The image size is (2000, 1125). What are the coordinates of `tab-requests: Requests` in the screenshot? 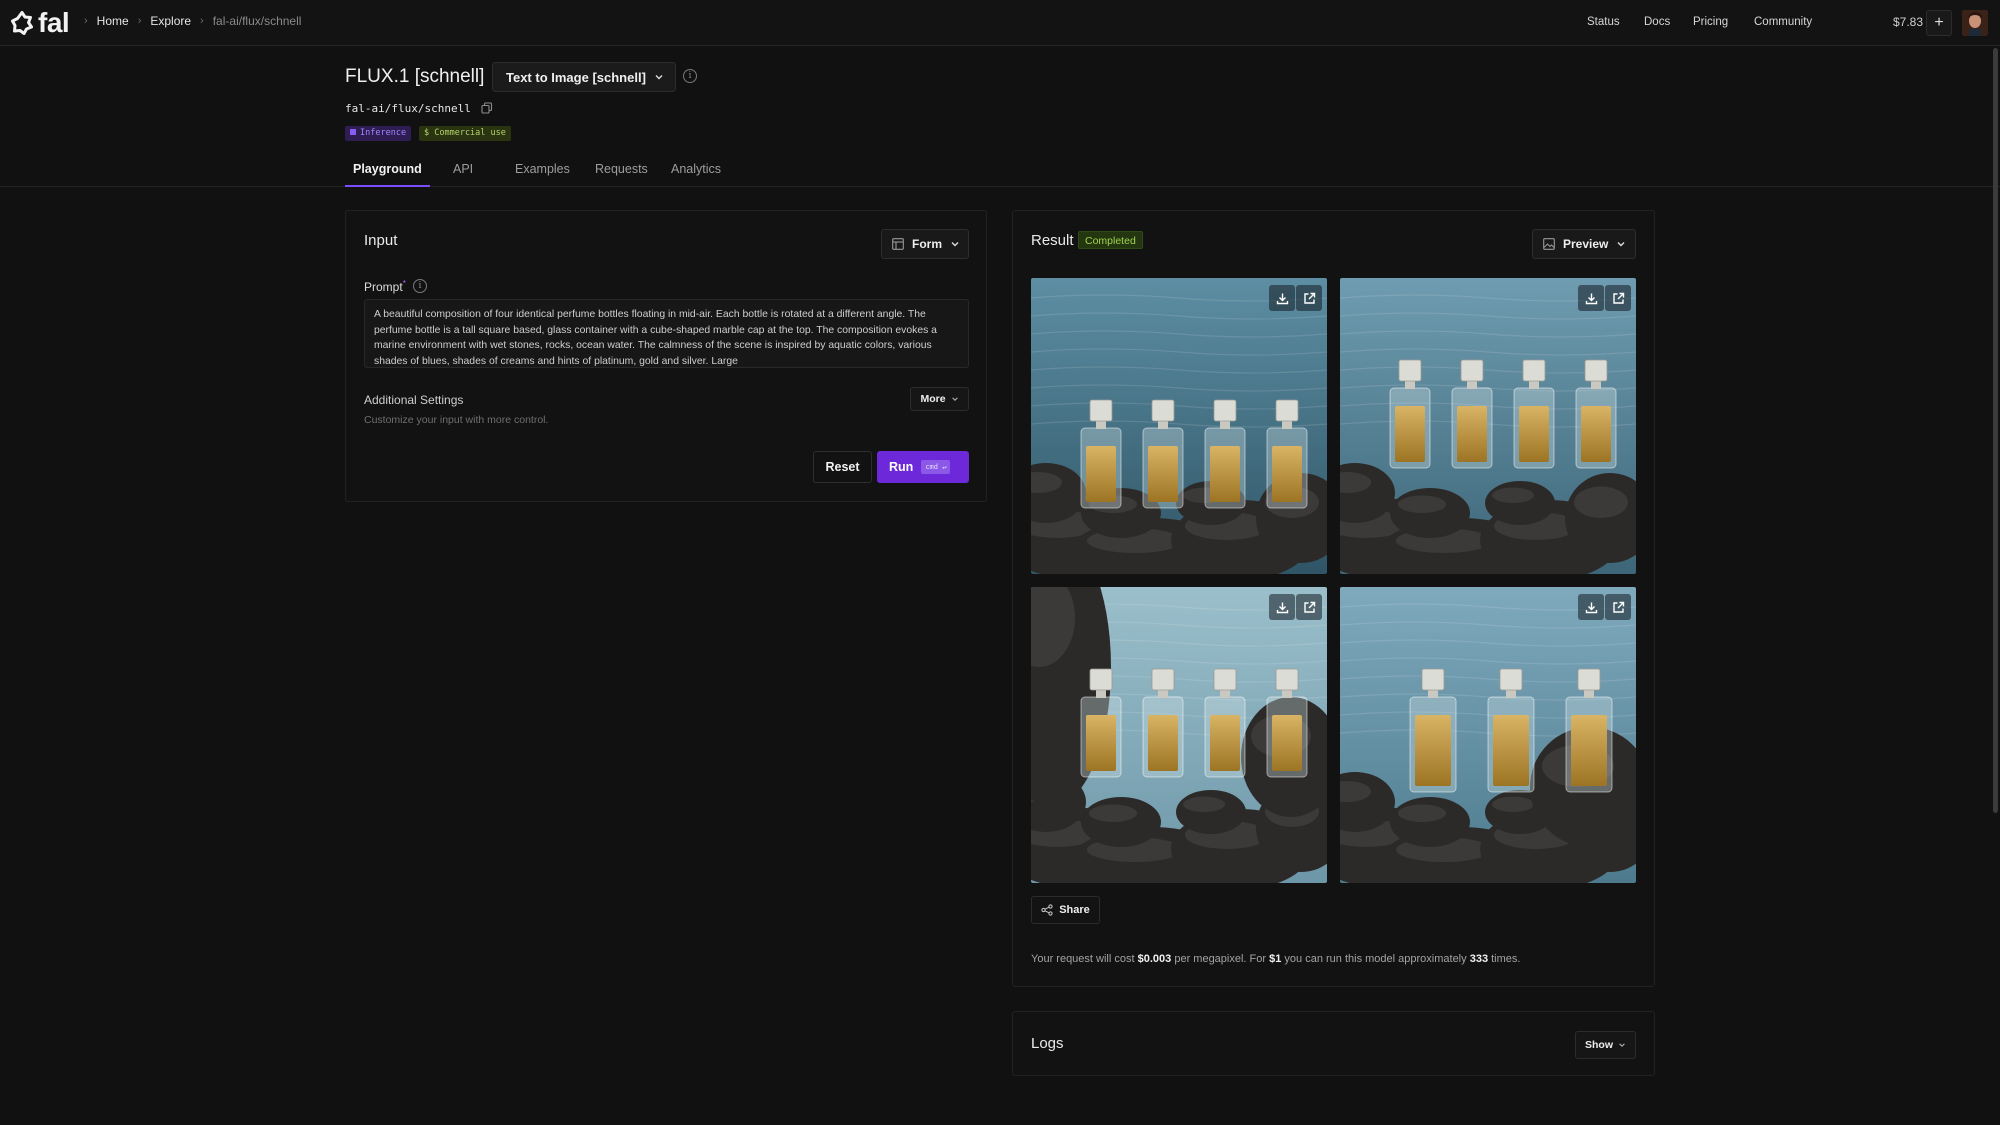 It's located at (621, 174).